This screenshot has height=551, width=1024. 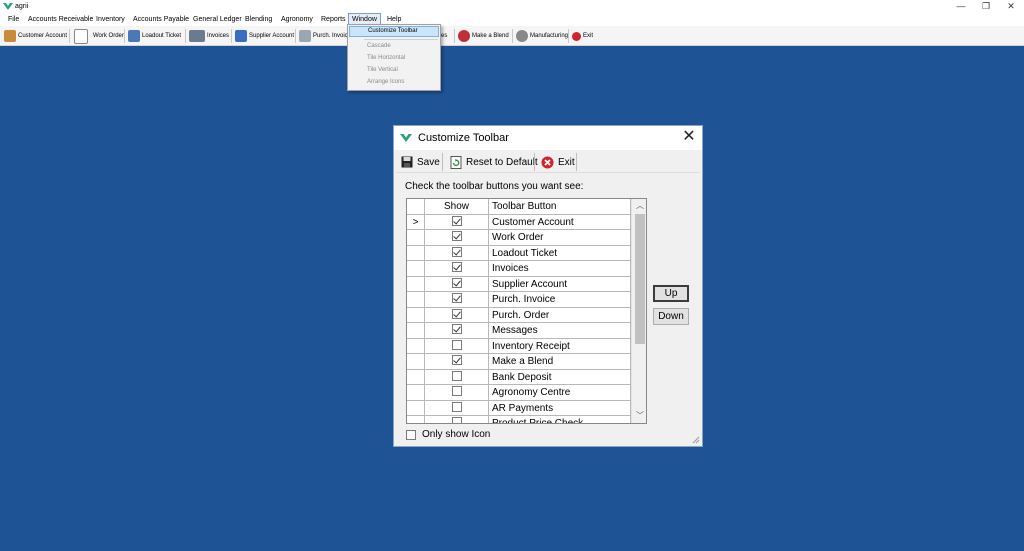 What do you see at coordinates (560, 222) in the screenshot?
I see `toolbar-button-name: Customer Account` at bounding box center [560, 222].